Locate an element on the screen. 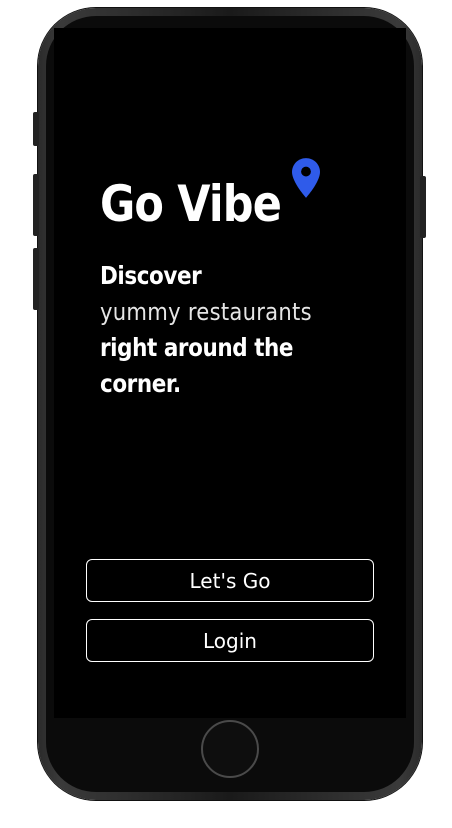  volume-up-button is located at coordinates (36, 205).